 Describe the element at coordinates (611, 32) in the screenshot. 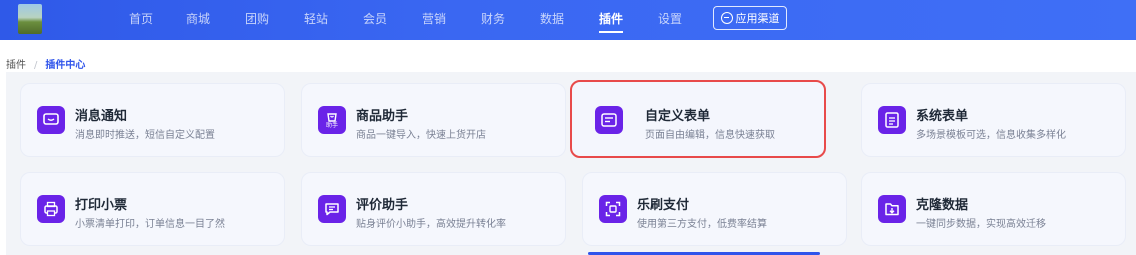

I see `active-tab-indicator` at that location.